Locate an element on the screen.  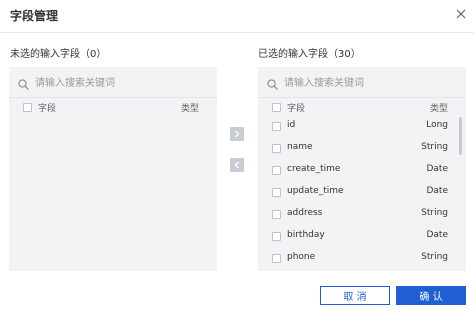
cancel-button: 取 消 is located at coordinates (355, 295).